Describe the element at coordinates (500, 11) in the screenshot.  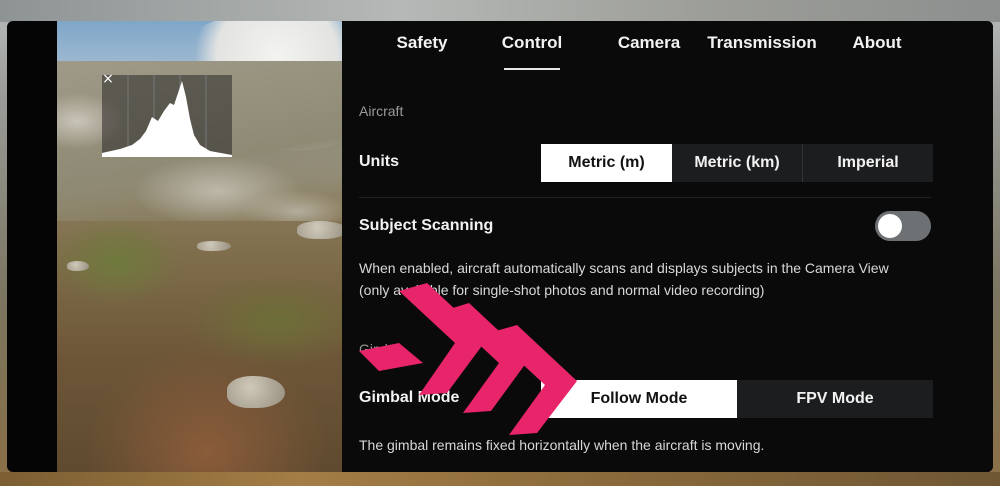
I see `background-blur-top` at that location.